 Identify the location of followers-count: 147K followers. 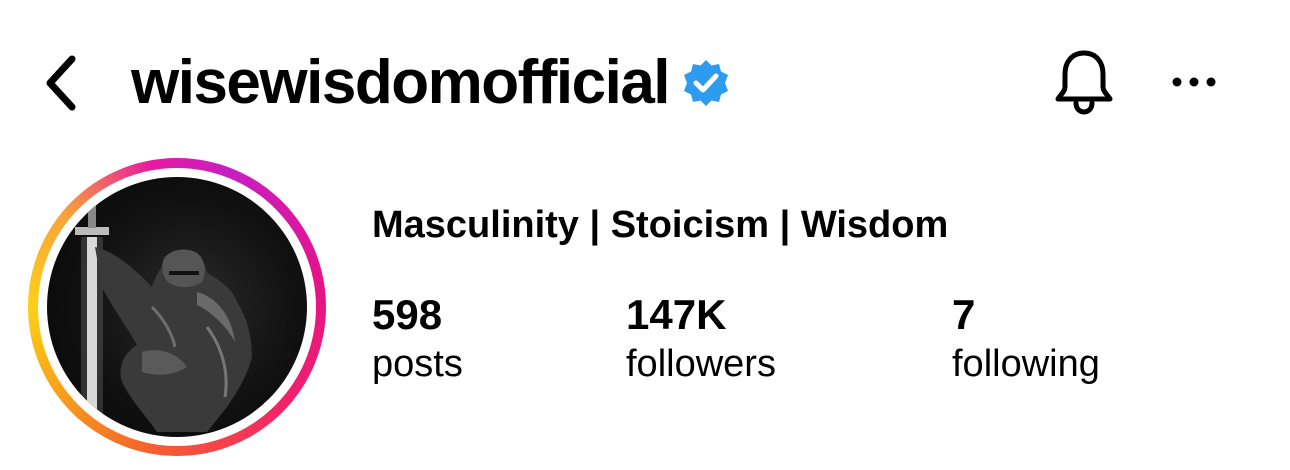
(701, 339).